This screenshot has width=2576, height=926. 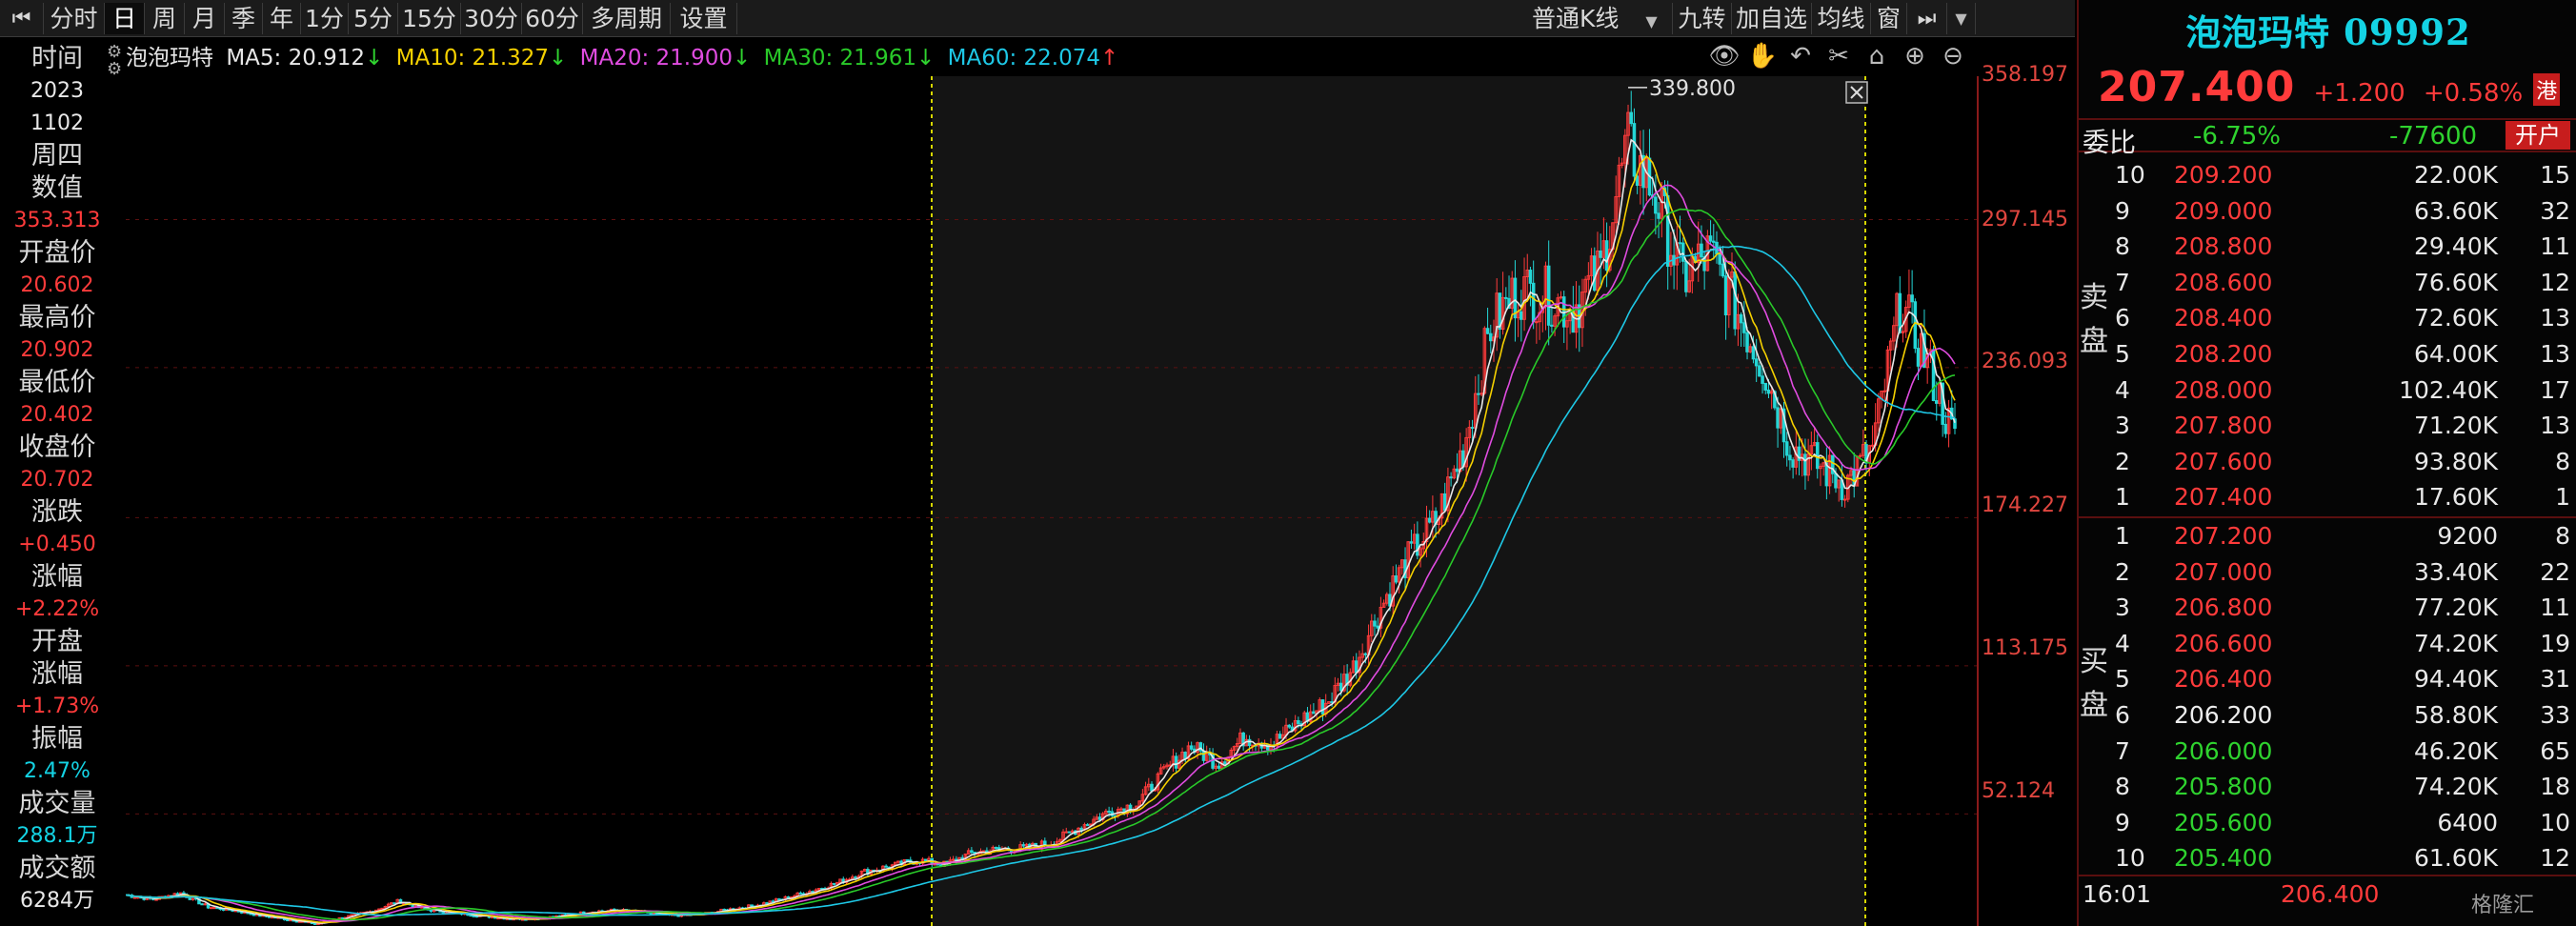 I want to click on tab-5min: 5分, so click(x=373, y=18).